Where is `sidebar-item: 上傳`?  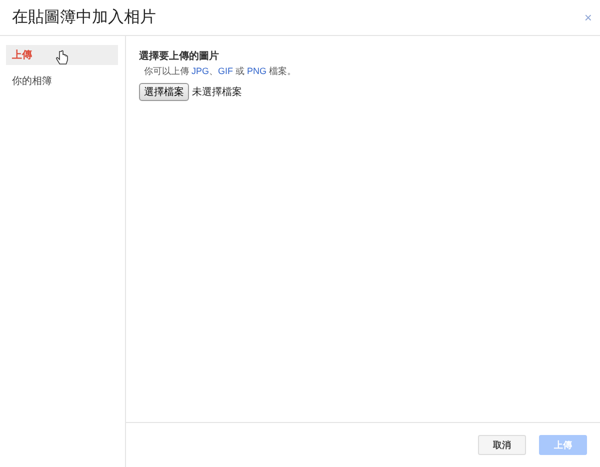 sidebar-item: 上傳 is located at coordinates (62, 55).